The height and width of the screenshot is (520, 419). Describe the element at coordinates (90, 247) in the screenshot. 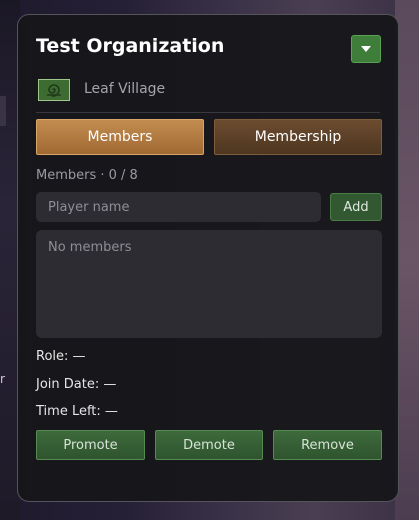

I see `empty-members-text: No members` at that location.